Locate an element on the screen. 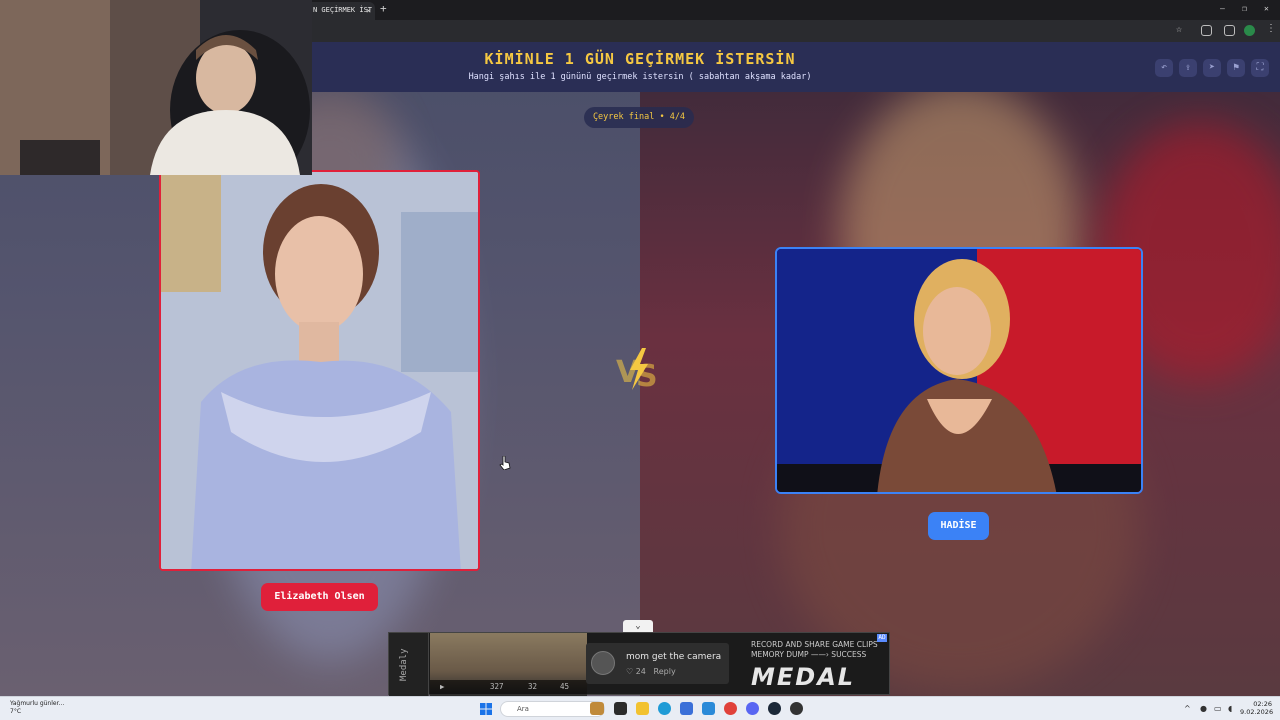  flag-icon: ⚑ is located at coordinates (1236, 68).